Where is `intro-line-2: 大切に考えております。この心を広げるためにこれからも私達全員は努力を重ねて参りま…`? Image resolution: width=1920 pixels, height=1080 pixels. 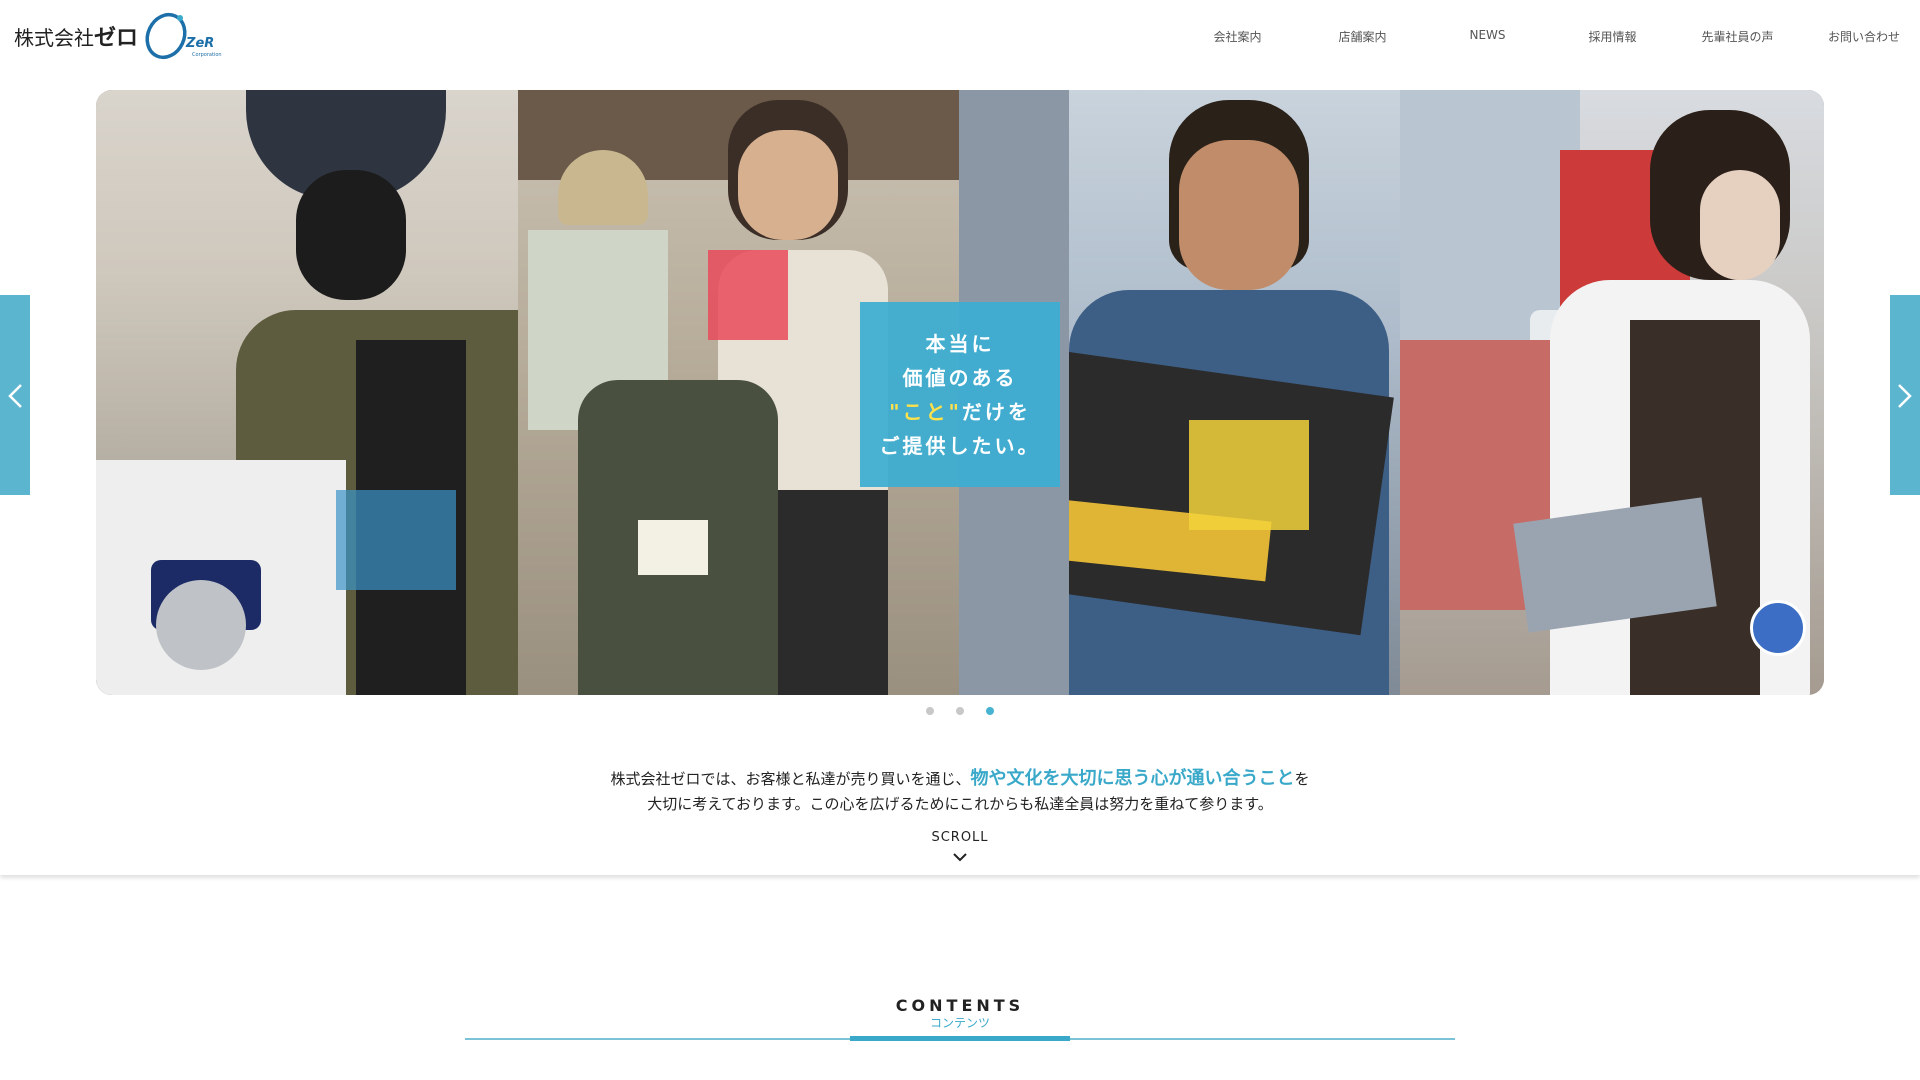 intro-line-2: 大切に考えております。この心を広げるためにこれからも私達全員は努力を重ねて参りま… is located at coordinates (960, 804).